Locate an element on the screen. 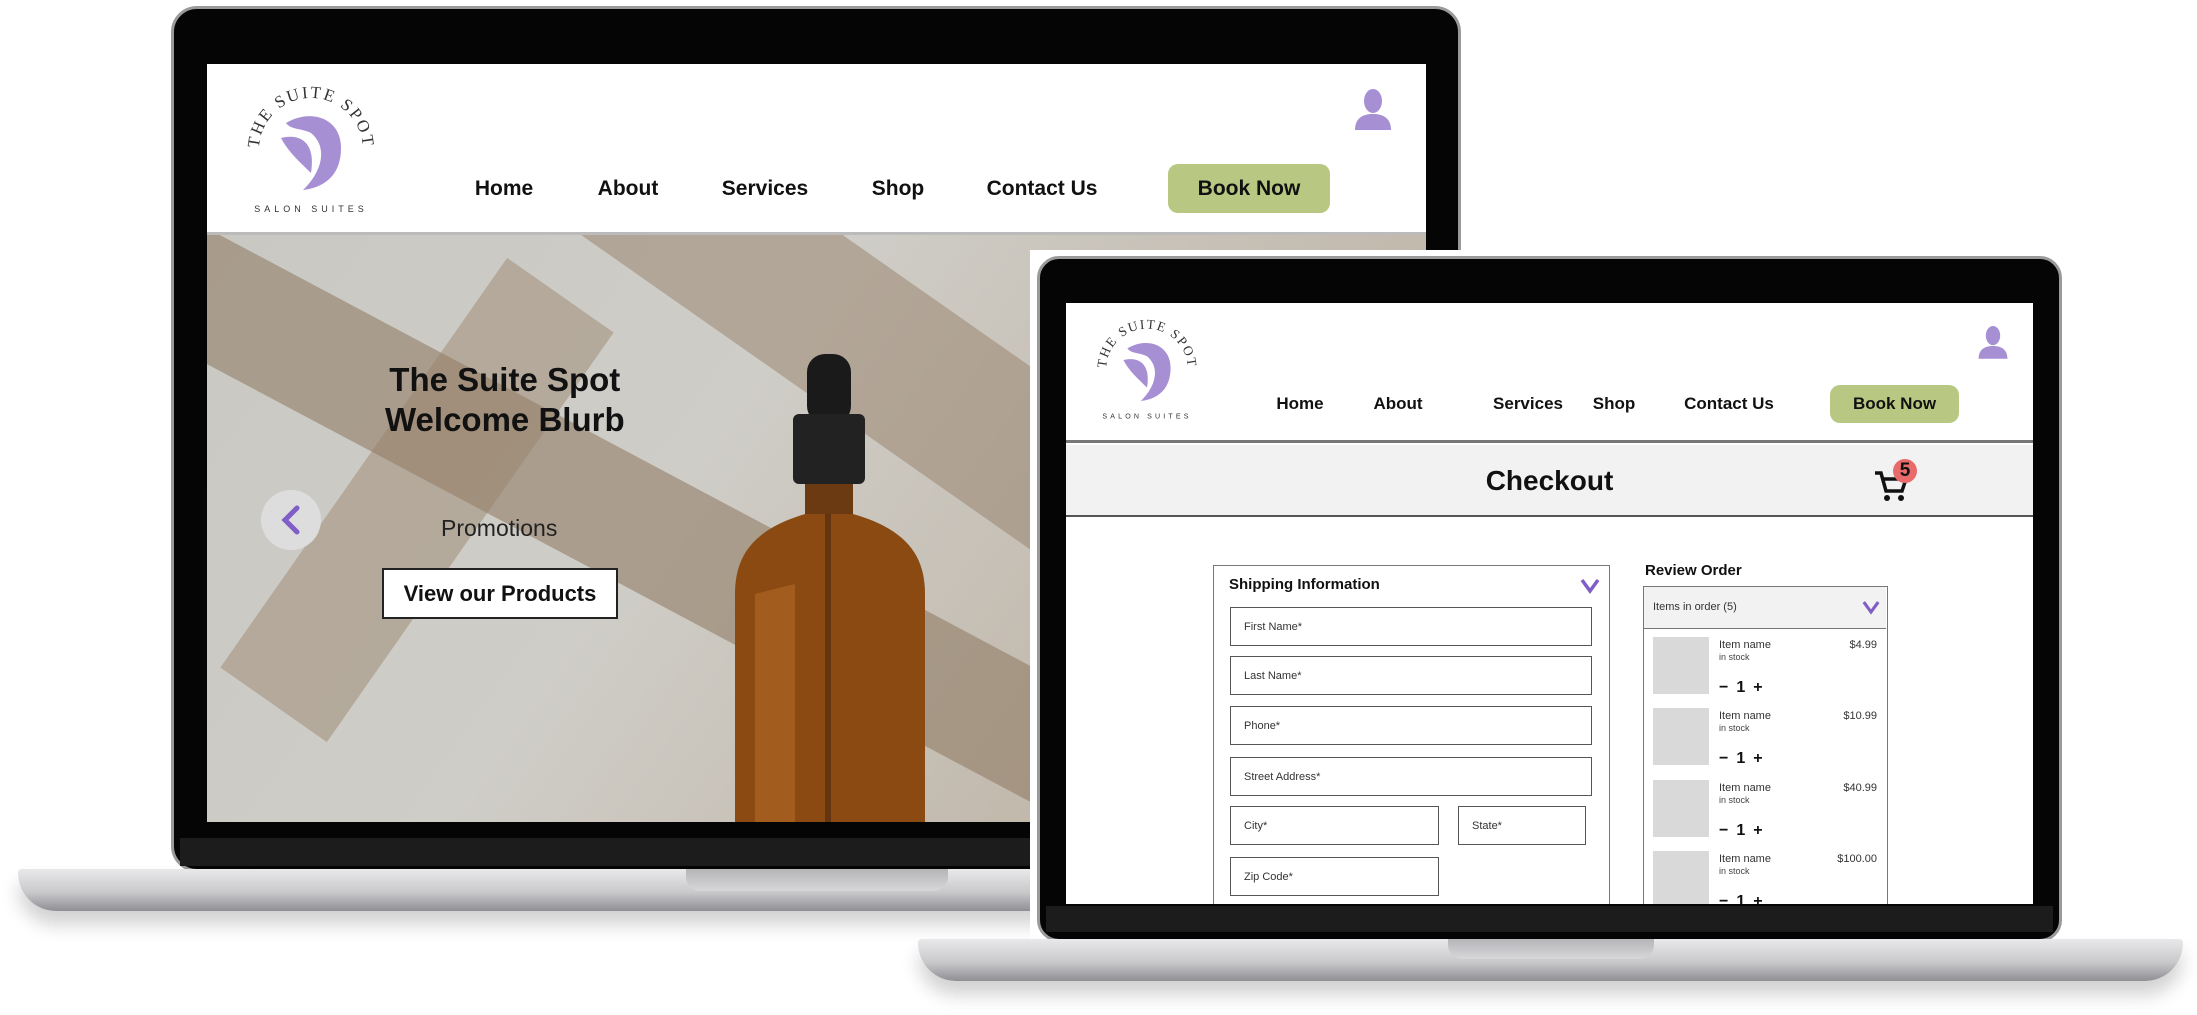 The height and width of the screenshot is (1015, 2197). first-name-input: First Name* is located at coordinates (1411, 626).